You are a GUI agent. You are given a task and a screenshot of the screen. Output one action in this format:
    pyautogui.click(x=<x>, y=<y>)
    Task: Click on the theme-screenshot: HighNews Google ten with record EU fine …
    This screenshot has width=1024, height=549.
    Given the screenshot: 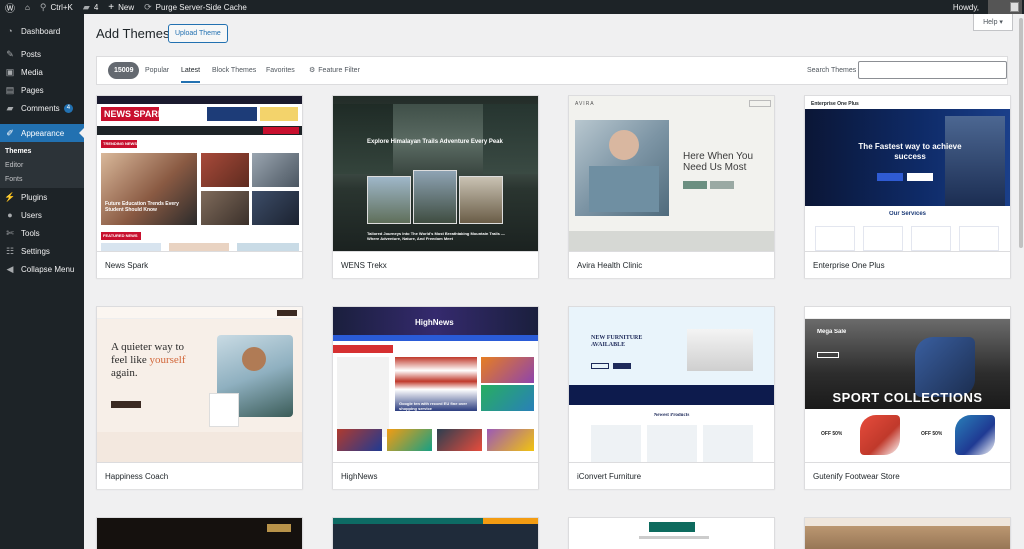 What is the action you would take?
    pyautogui.click(x=435, y=384)
    